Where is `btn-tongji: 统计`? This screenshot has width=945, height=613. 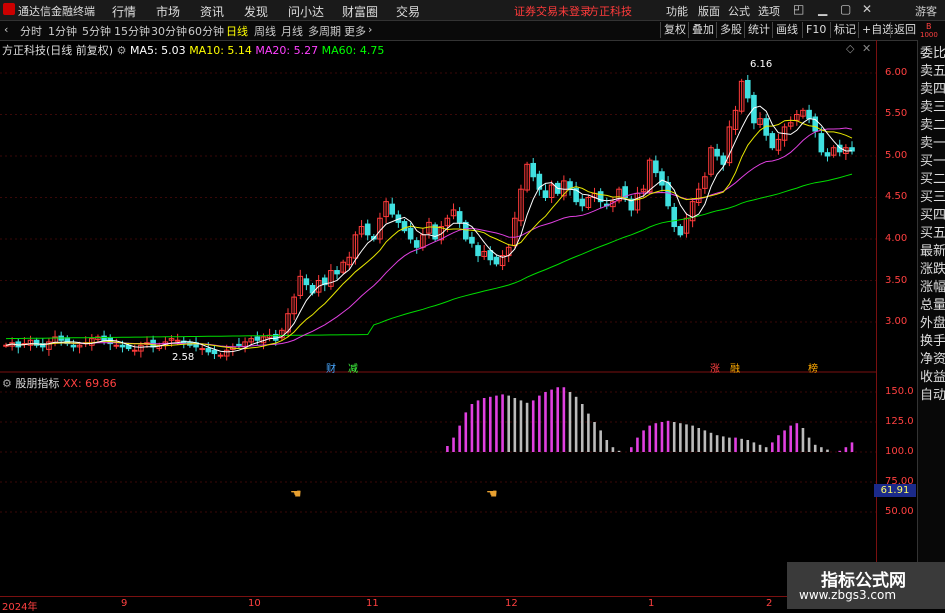 btn-tongji: 统计 is located at coordinates (758, 30).